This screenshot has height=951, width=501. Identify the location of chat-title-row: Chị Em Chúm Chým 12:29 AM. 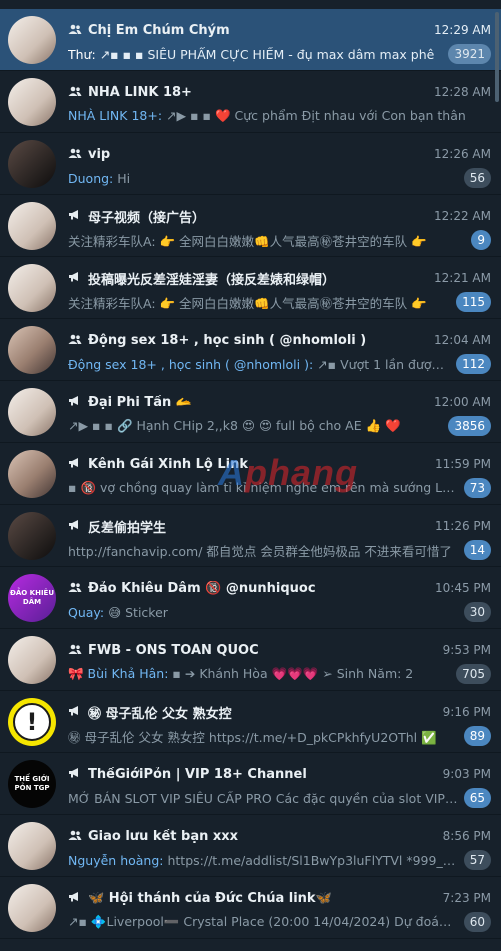
(279, 30).